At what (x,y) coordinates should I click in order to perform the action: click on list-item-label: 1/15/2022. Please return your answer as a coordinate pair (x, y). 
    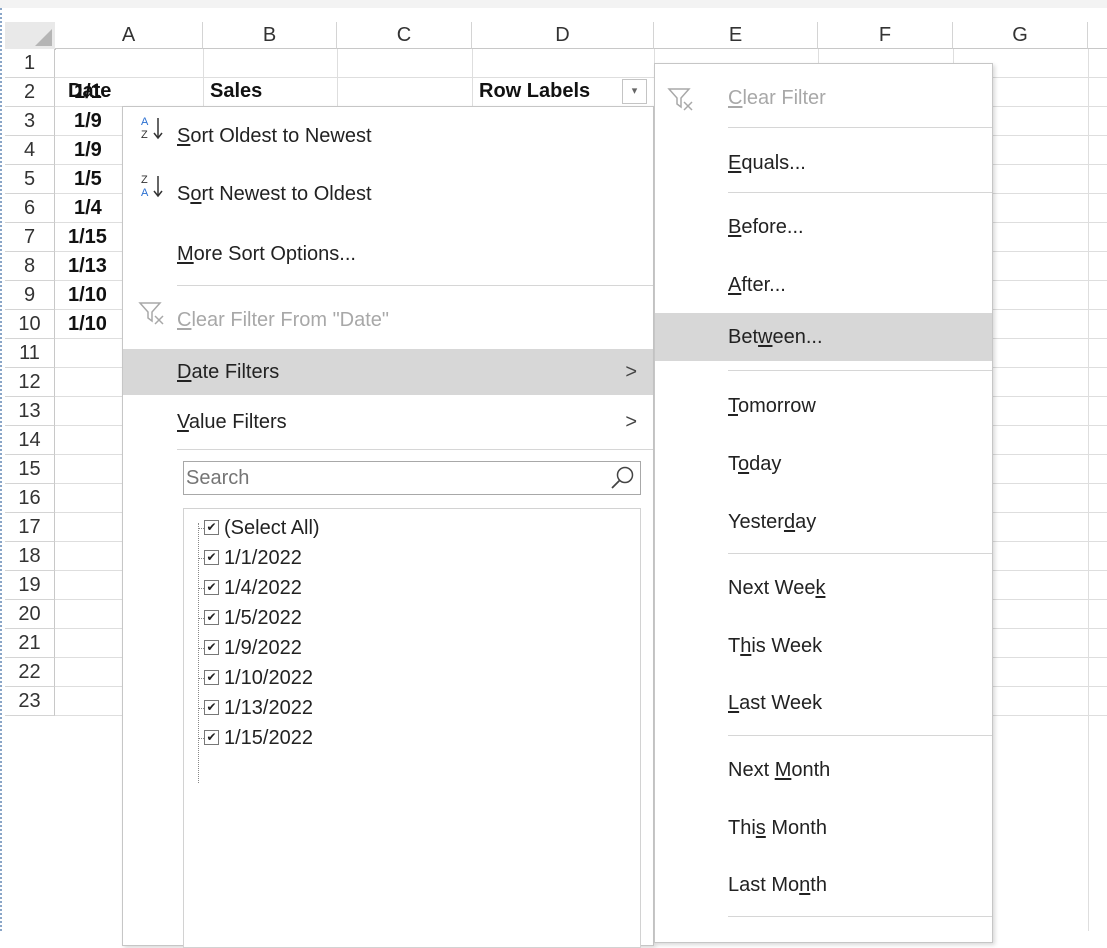
    Looking at the image, I should click on (268, 738).